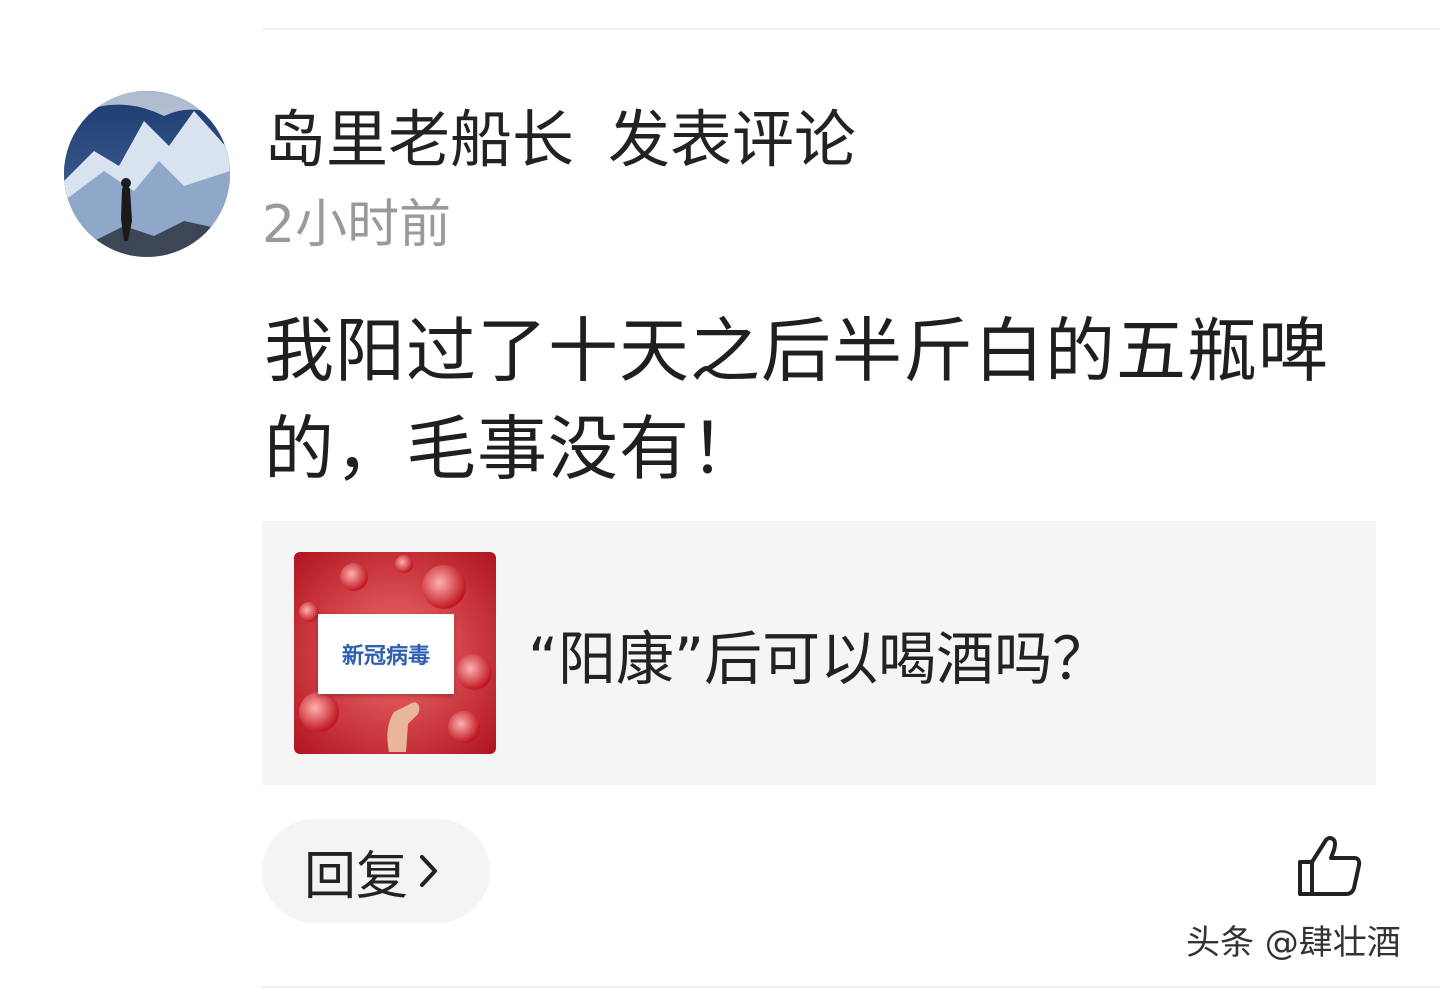 The width and height of the screenshot is (1440, 989). I want to click on avatar, so click(147, 174).